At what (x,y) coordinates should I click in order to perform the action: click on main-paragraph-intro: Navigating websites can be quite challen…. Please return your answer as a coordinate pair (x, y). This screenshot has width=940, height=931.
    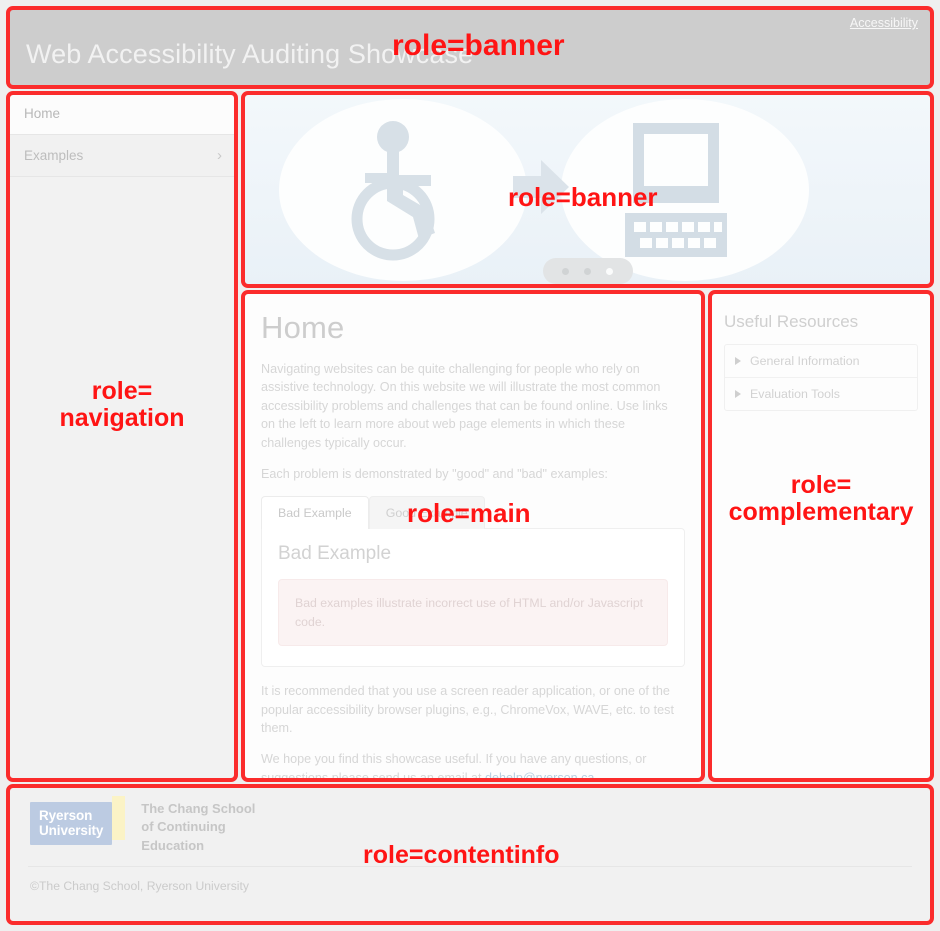
    Looking at the image, I should click on (464, 406).